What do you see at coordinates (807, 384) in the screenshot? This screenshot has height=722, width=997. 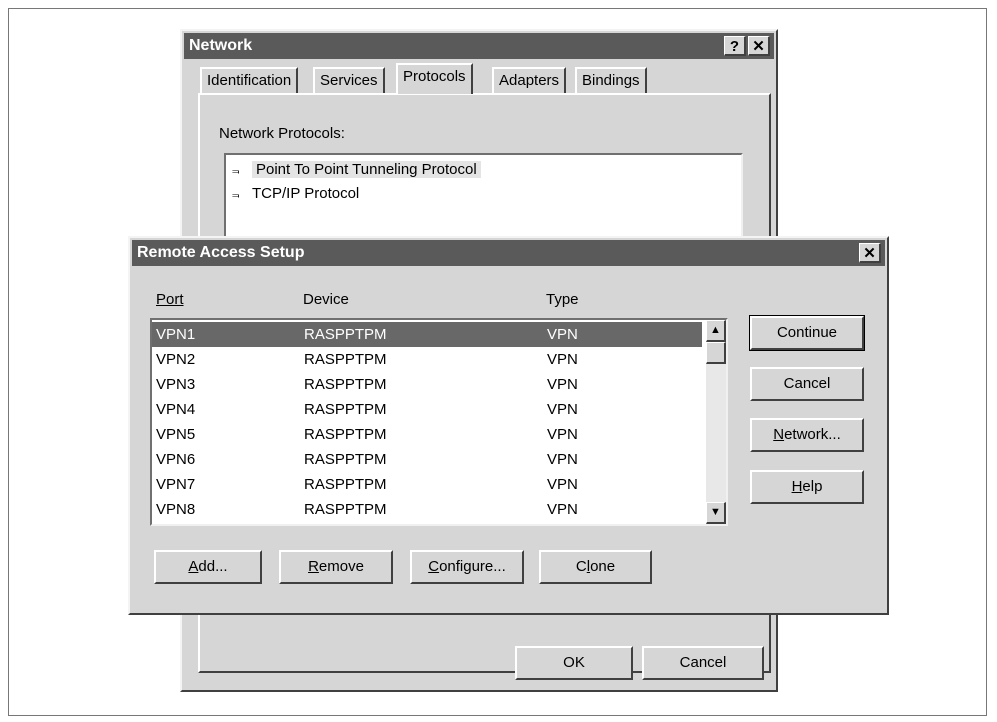 I see `ras-cancel-button: Cancel` at bounding box center [807, 384].